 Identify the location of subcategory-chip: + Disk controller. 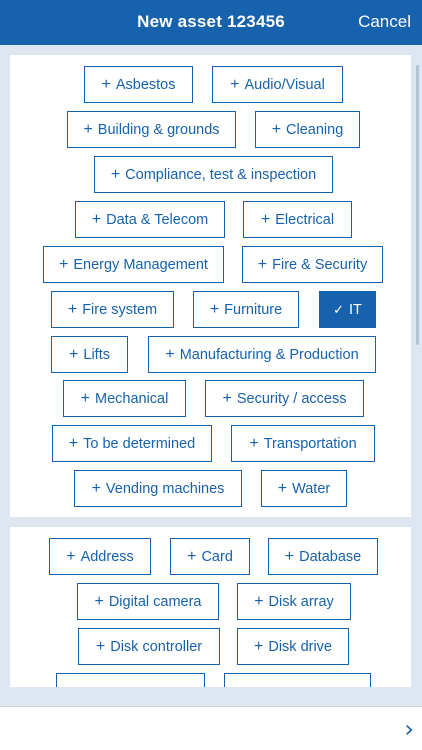
(149, 646).